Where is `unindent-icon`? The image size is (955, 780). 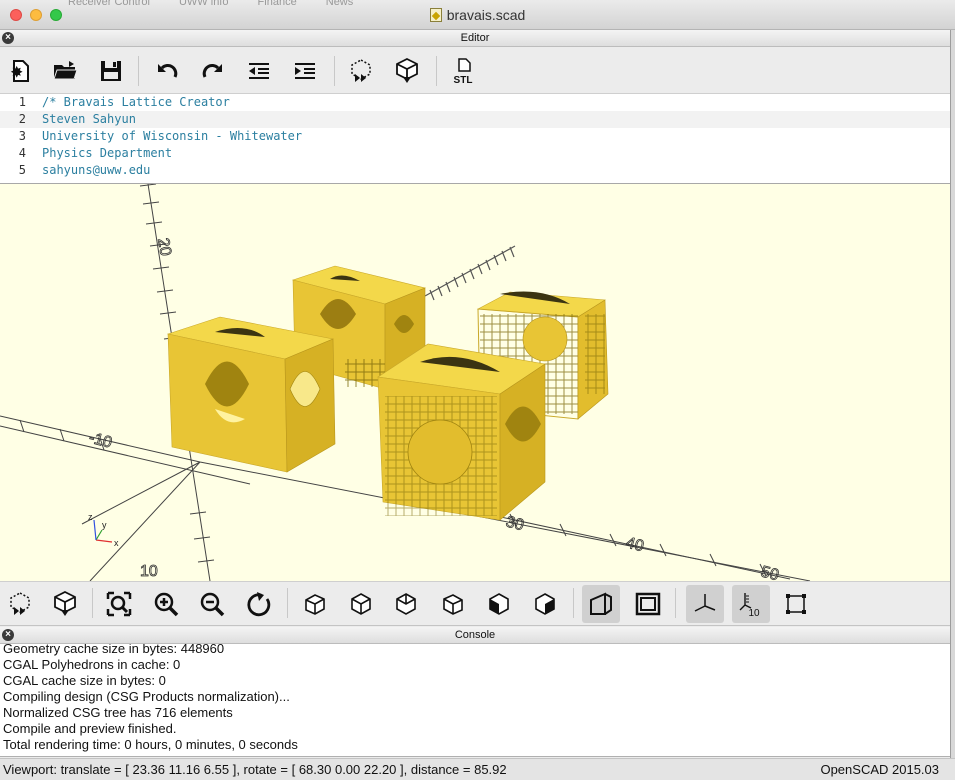
unindent-icon is located at coordinates (259, 71).